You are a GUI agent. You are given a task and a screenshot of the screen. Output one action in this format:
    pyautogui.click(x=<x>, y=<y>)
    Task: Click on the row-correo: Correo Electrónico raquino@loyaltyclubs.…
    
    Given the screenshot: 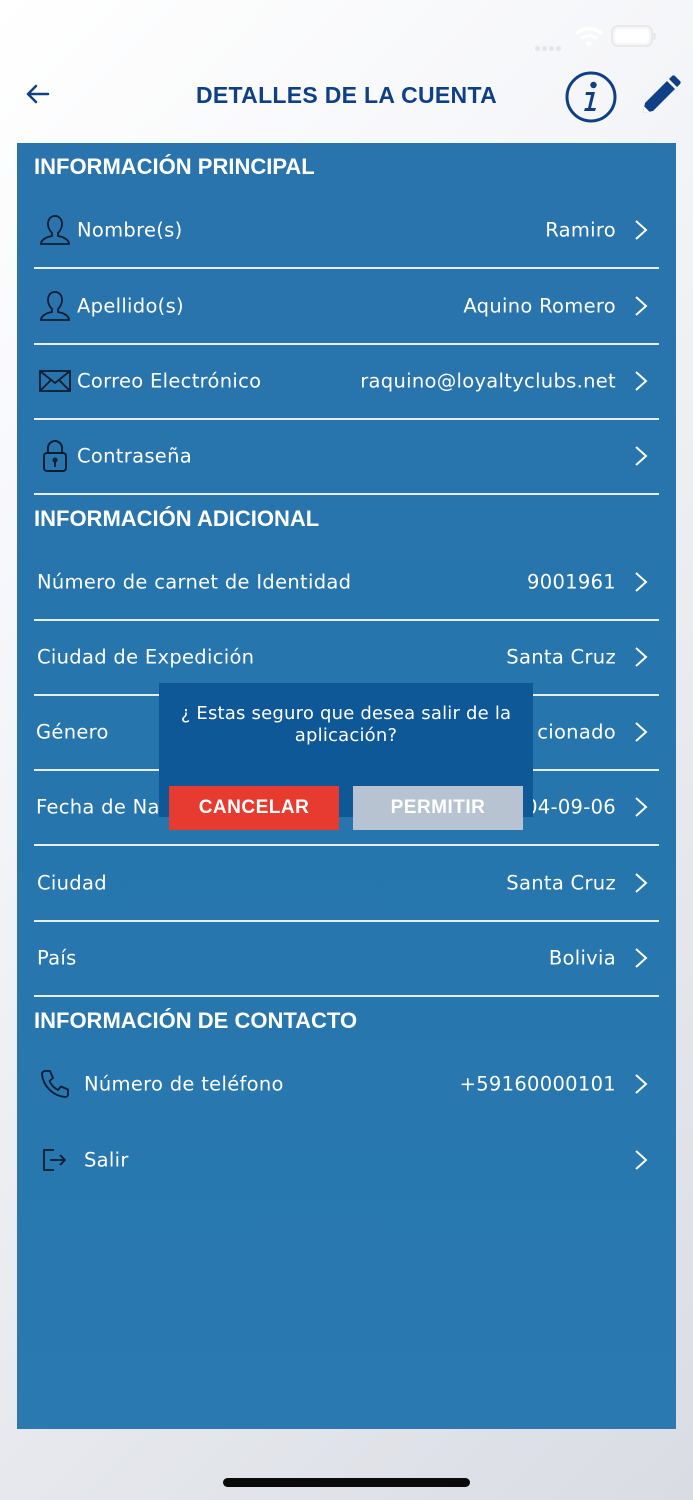 What is the action you would take?
    pyautogui.click(x=346, y=381)
    